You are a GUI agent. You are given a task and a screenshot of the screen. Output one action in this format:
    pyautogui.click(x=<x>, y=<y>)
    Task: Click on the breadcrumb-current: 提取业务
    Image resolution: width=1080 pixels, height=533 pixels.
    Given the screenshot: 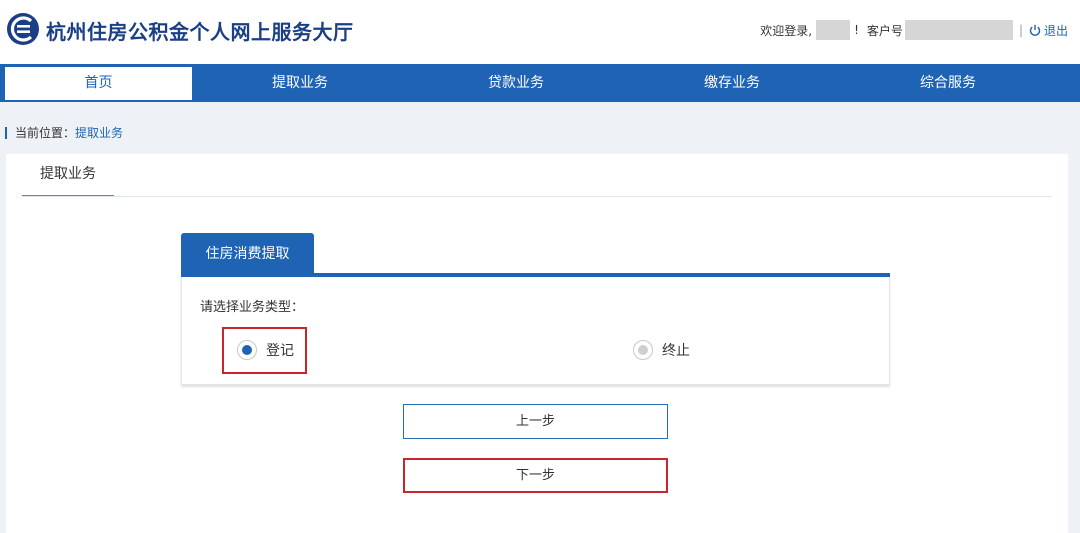 What is the action you would take?
    pyautogui.click(x=99, y=132)
    